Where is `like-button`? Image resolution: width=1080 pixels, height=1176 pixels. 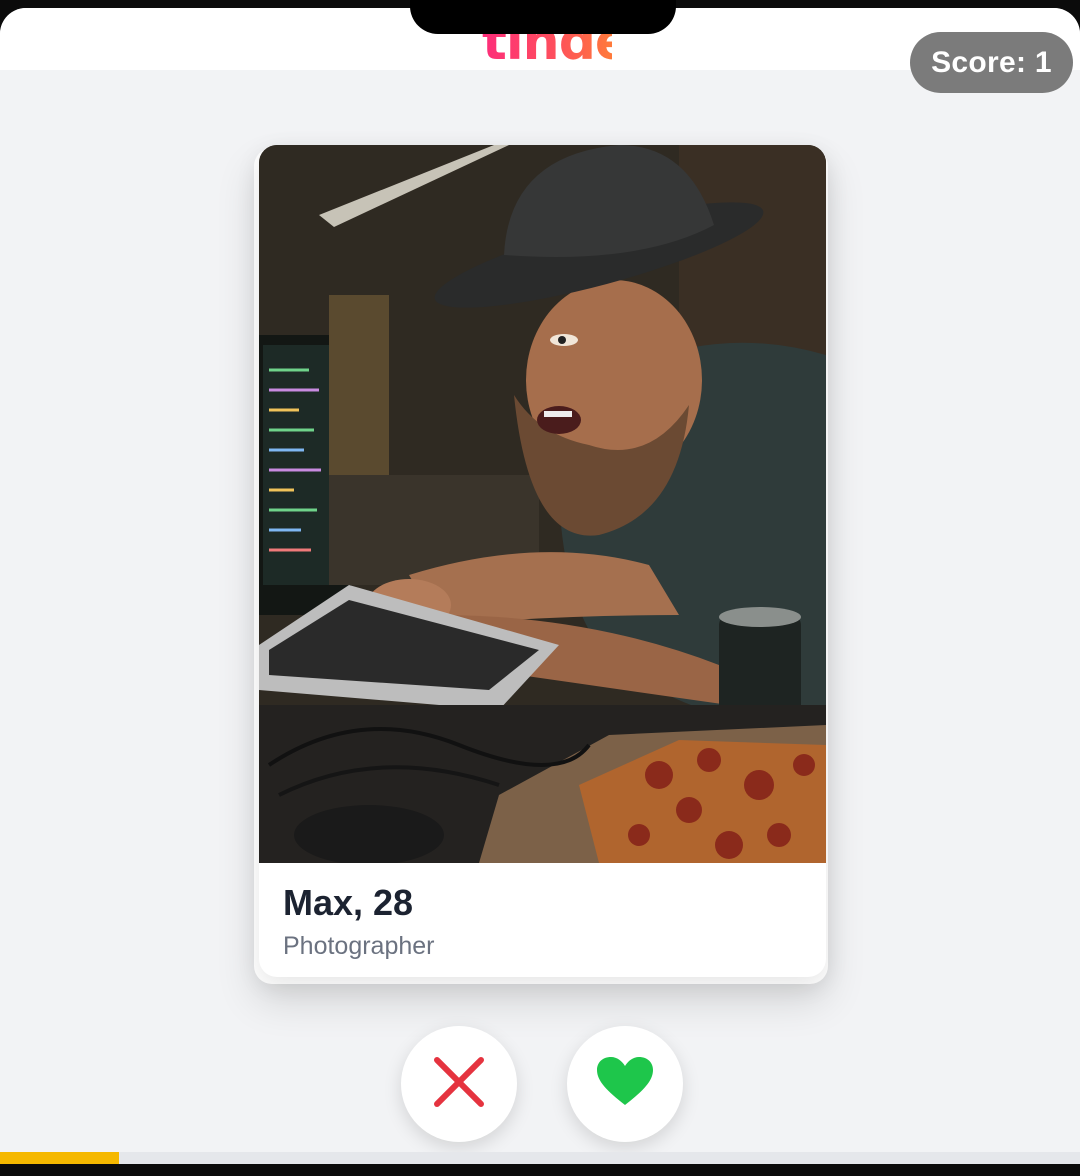
like-button is located at coordinates (625, 1084).